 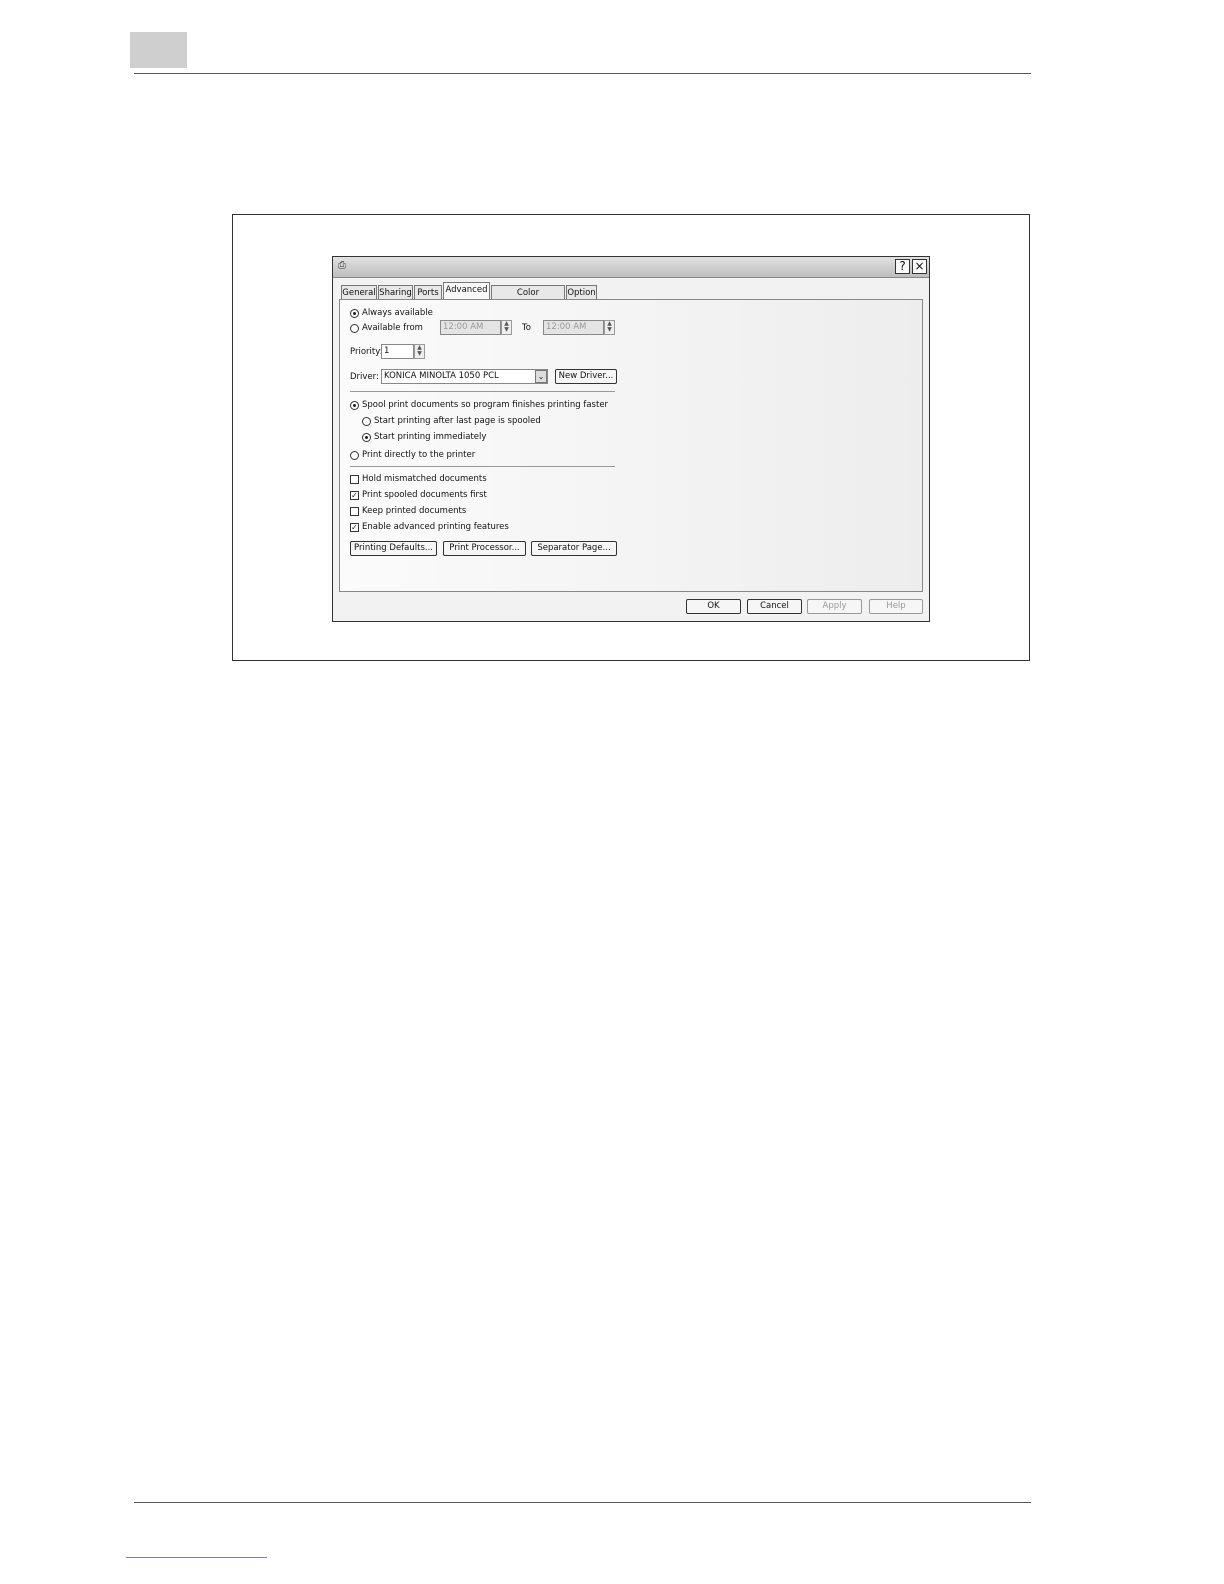 I want to click on always-available-radio, so click(x=354, y=313).